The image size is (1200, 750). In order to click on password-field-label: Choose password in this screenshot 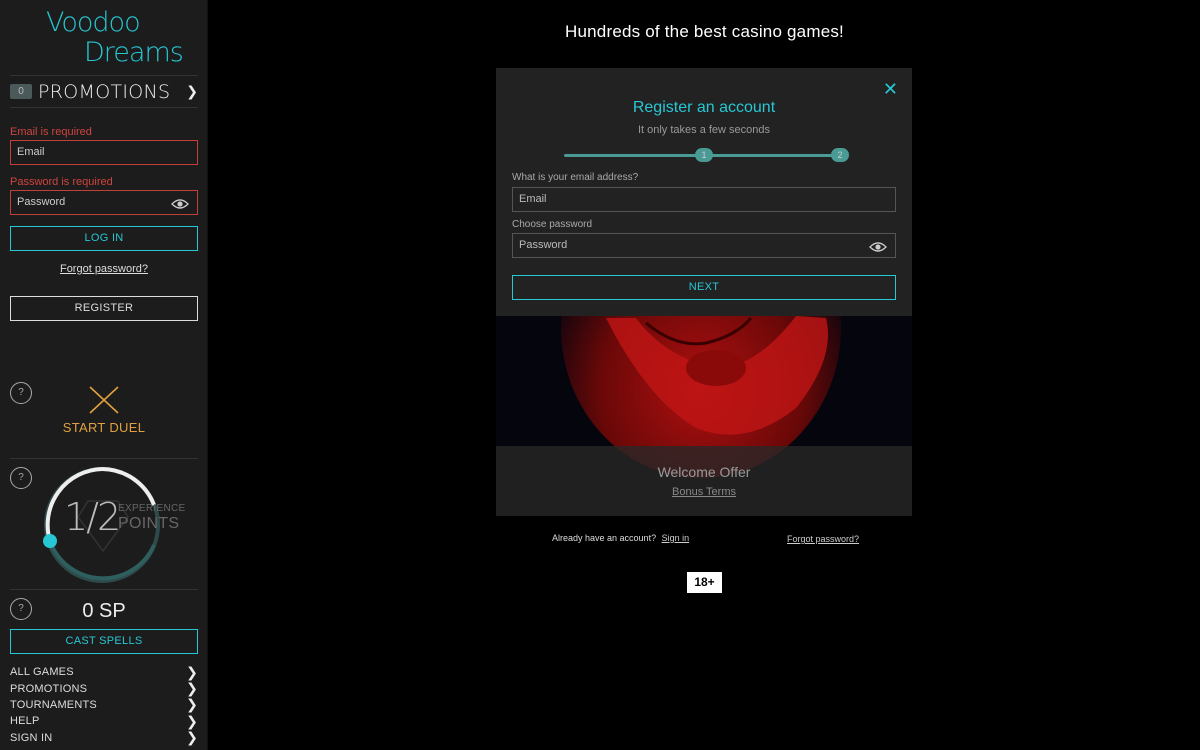, I will do `click(552, 224)`.